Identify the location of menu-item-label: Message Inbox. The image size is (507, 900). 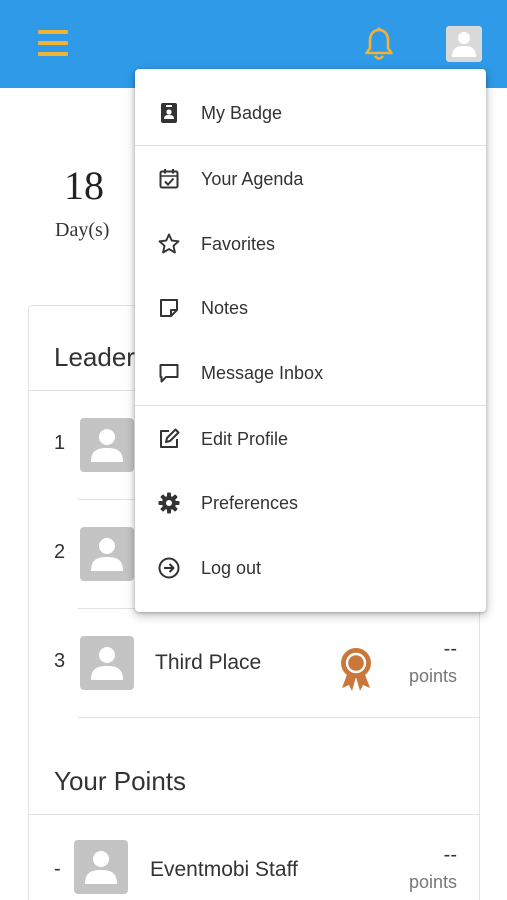
(262, 373).